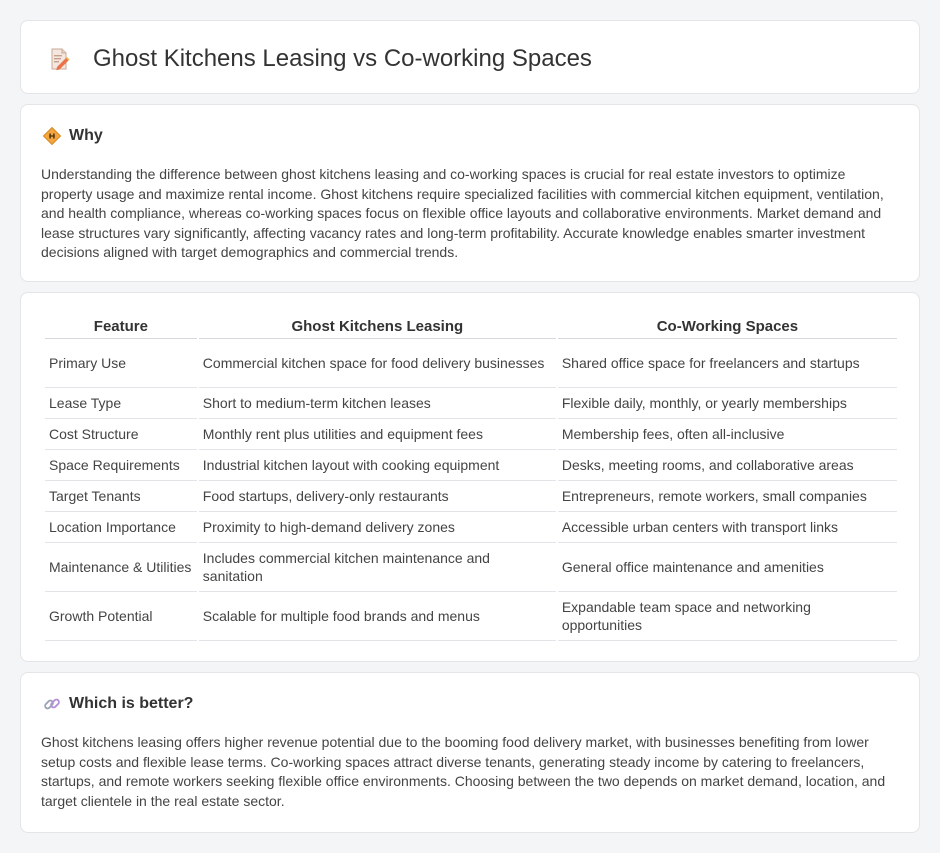  What do you see at coordinates (727, 567) in the screenshot?
I see `co-working-cell: General office maintenance and amenities` at bounding box center [727, 567].